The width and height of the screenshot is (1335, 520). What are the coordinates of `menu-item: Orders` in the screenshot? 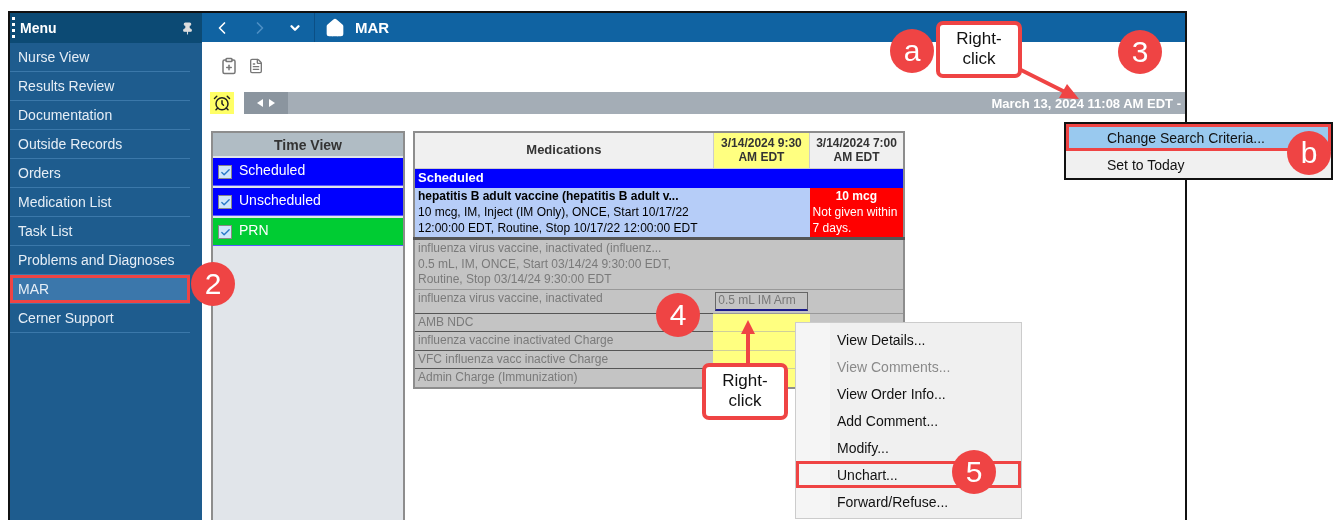 It's located at (100, 173).